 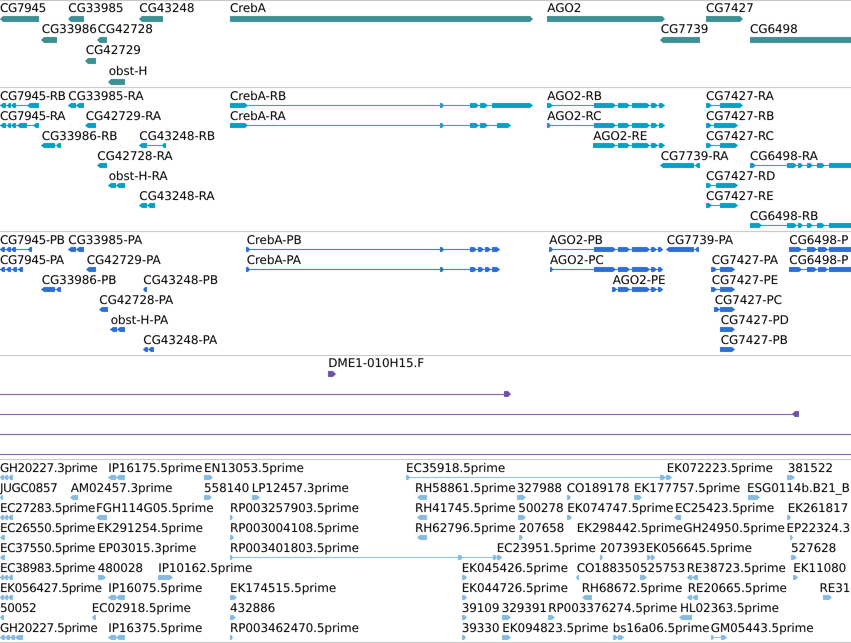 I want to click on feature-label: EK177757.5prime, so click(x=687, y=488).